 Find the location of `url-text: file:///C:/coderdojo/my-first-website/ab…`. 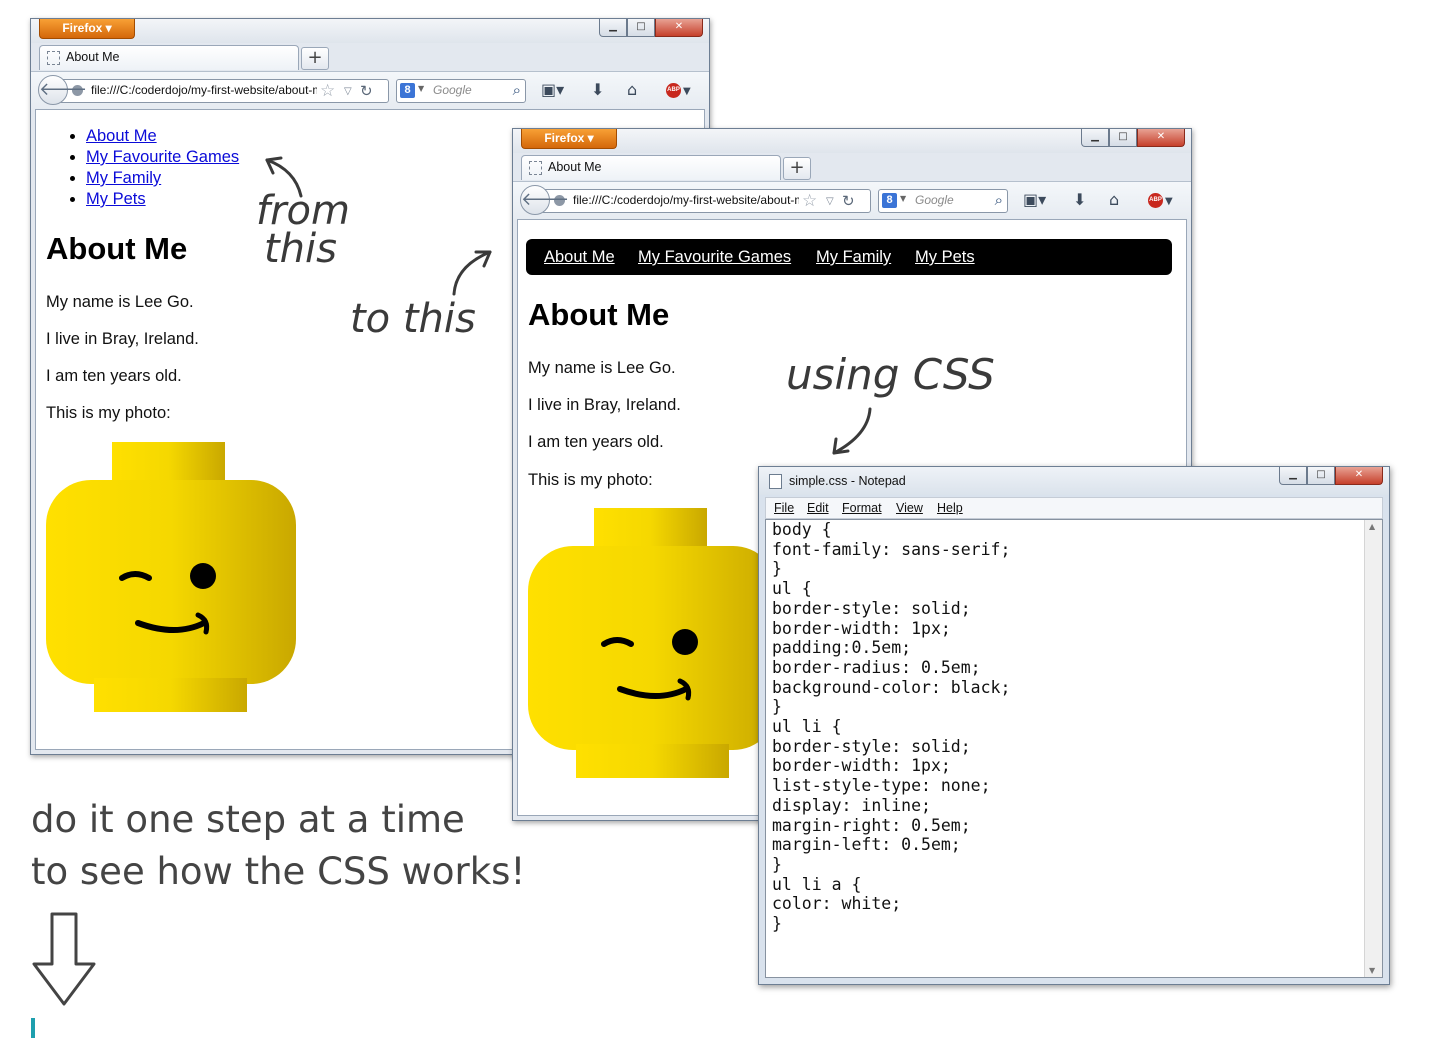

url-text: file:///C:/coderdojo/my-first-website/ab… is located at coordinates (686, 200).